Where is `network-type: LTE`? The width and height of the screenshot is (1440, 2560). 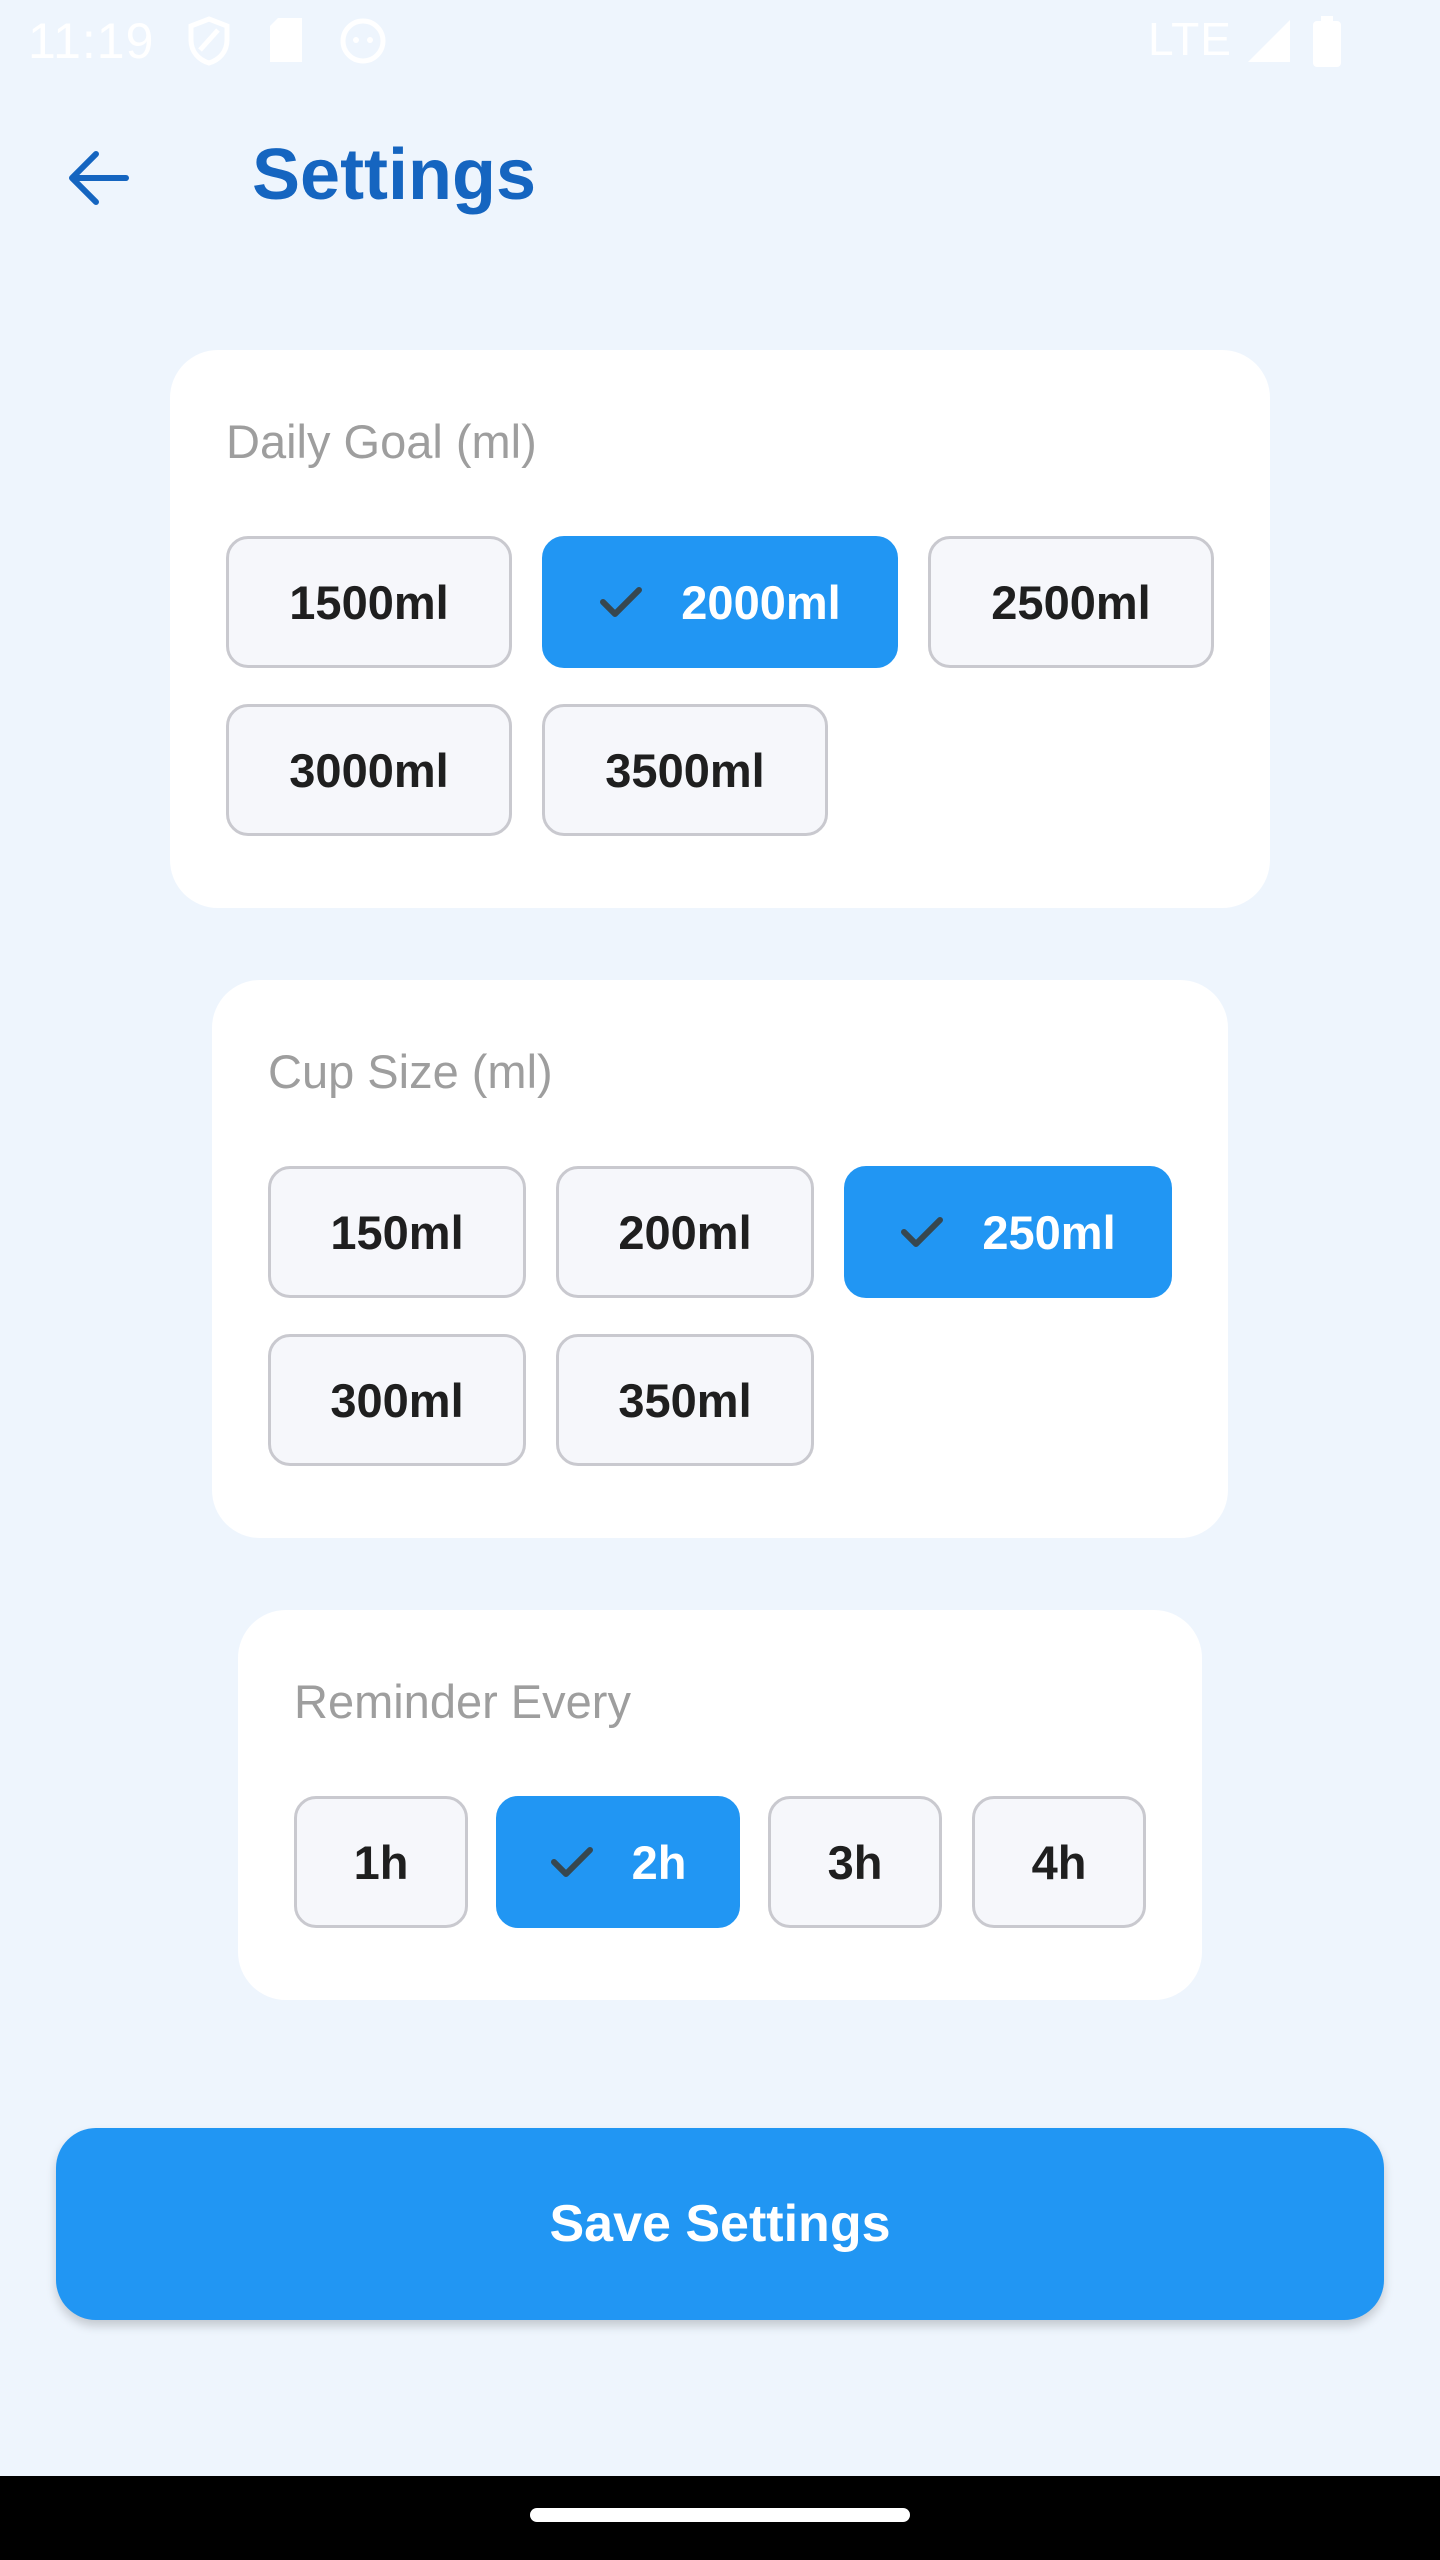
network-type: LTE is located at coordinates (1190, 39).